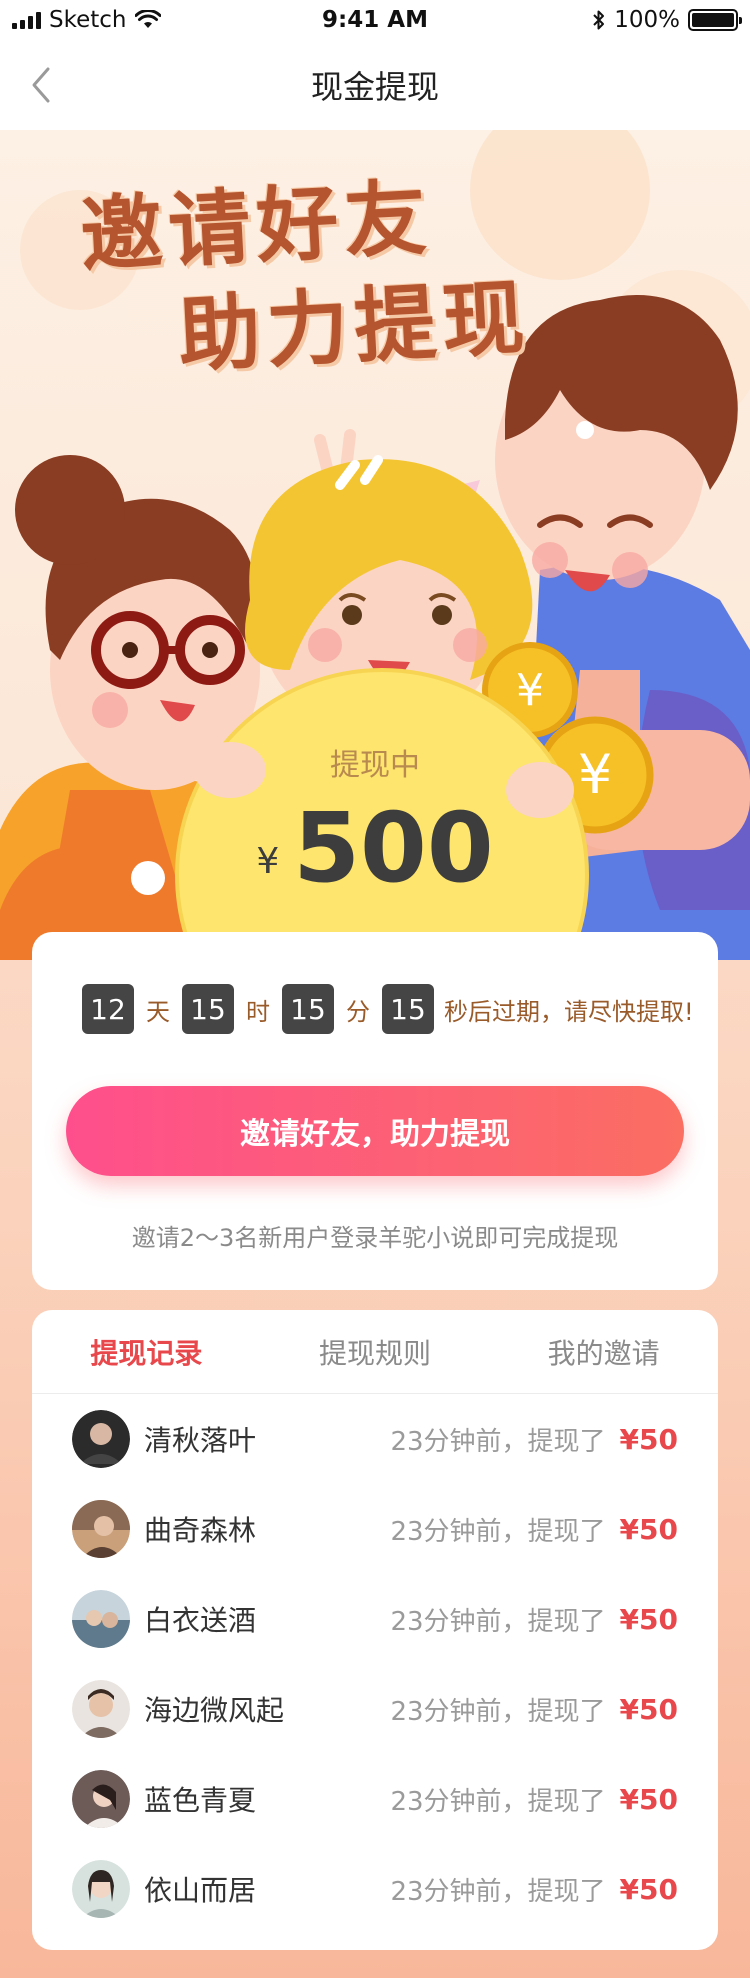  I want to click on countdown-hours-unit: 时, so click(258, 1011).